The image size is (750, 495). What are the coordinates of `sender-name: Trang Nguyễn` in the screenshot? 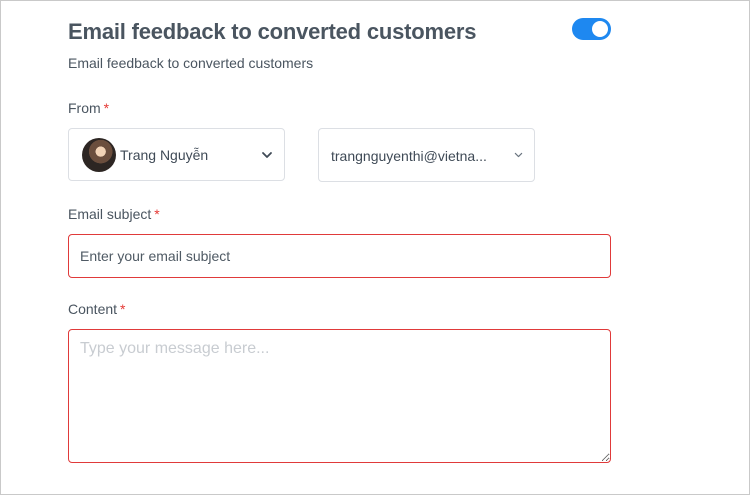 It's located at (164, 155).